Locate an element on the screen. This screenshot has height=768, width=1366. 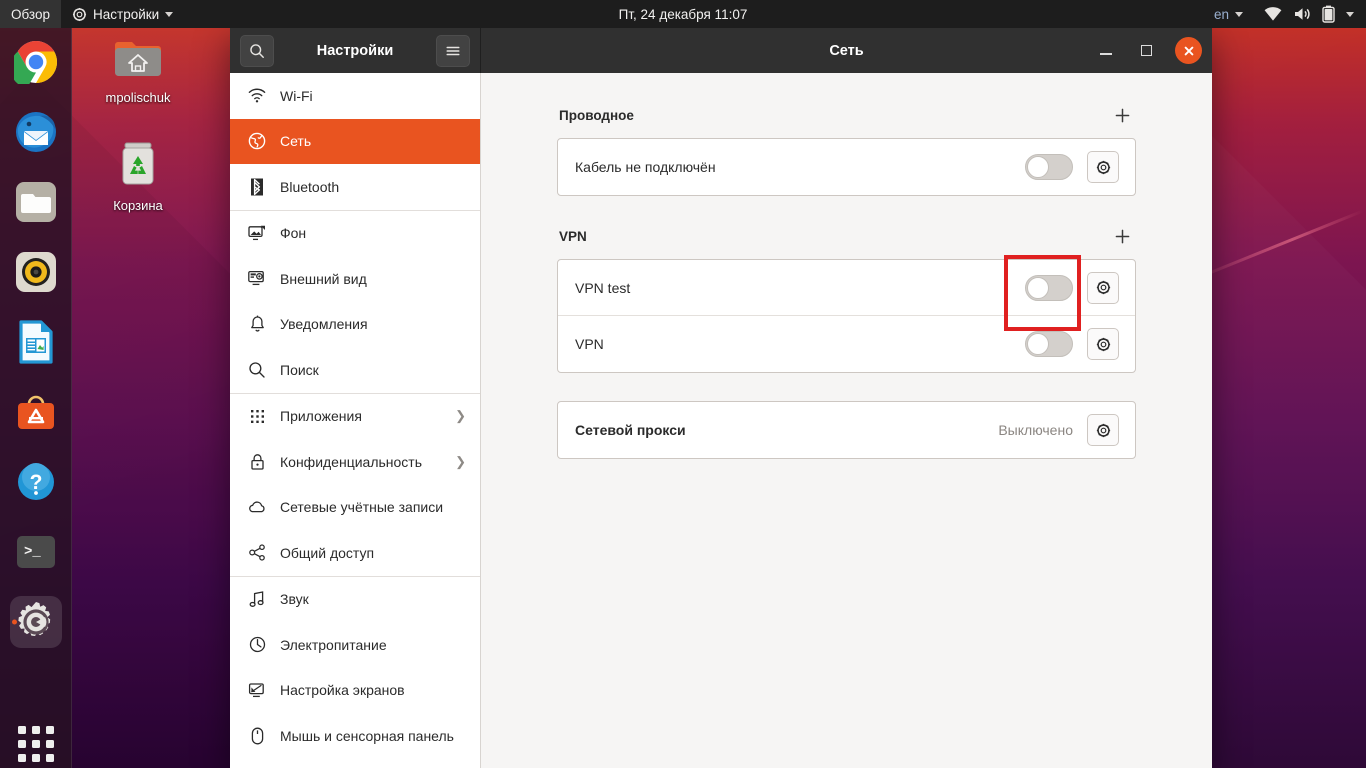
sidebar-item-bluetooth: Bluetooth is located at coordinates (355, 187).